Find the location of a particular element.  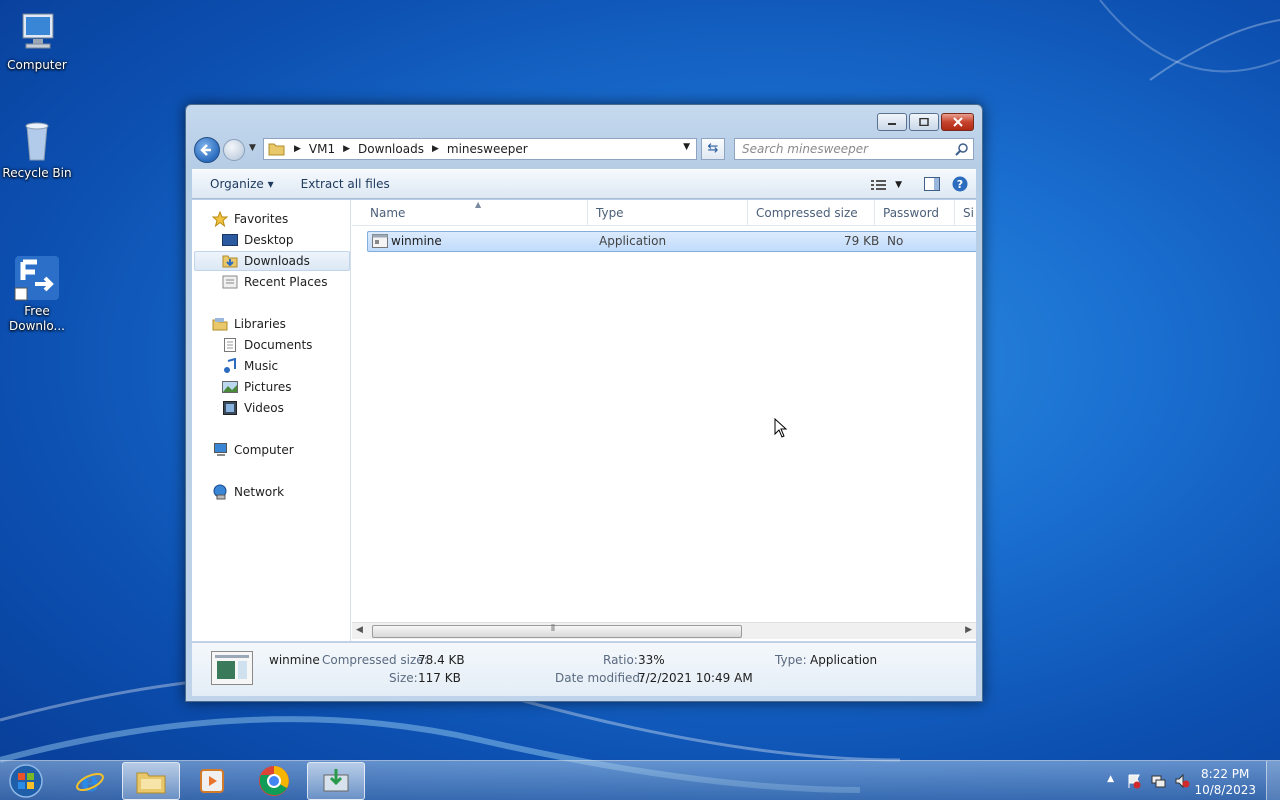

network-status-icon is located at coordinates (1158, 781).